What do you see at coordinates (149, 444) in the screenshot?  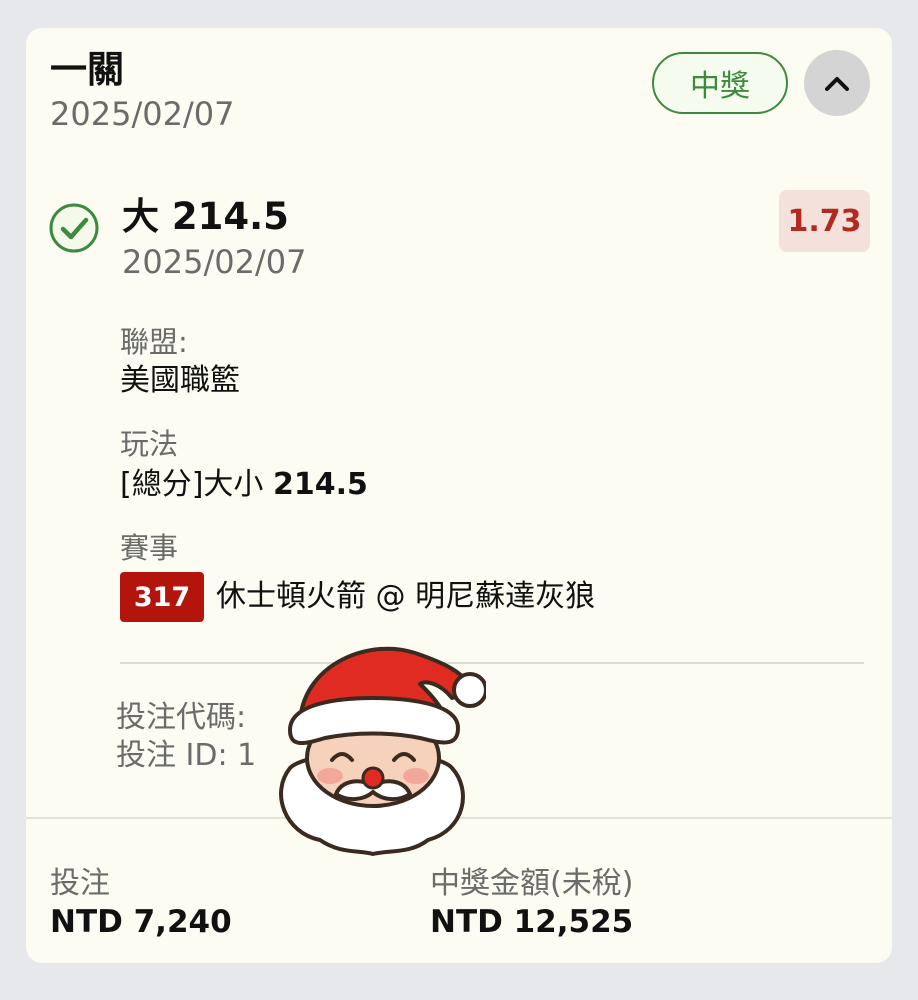 I see `play-label: 玩法` at bounding box center [149, 444].